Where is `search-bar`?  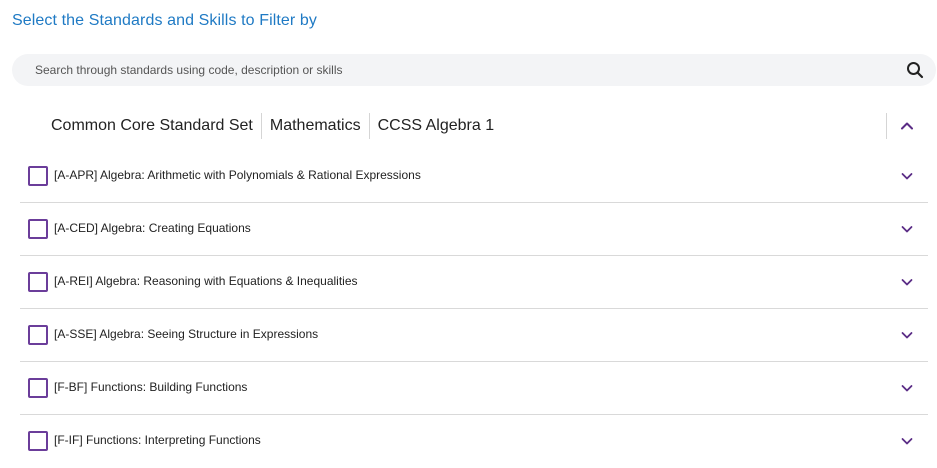 search-bar is located at coordinates (474, 70).